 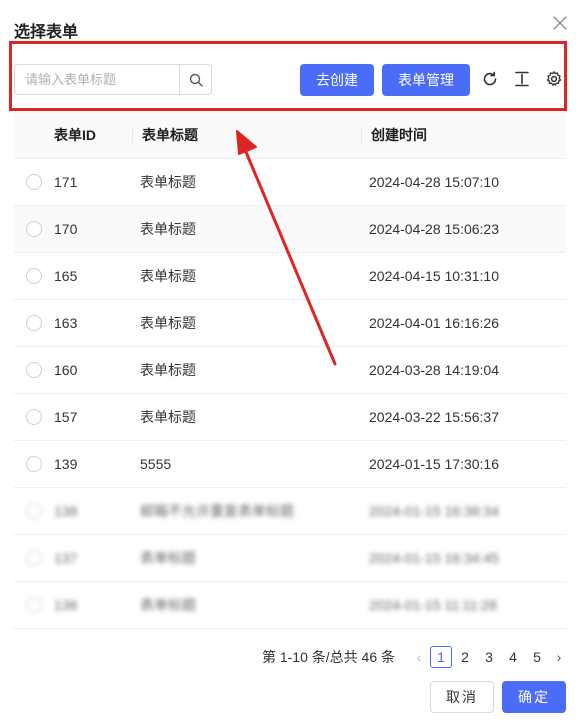 I want to click on dialog-title: 选择表单, so click(x=46, y=32).